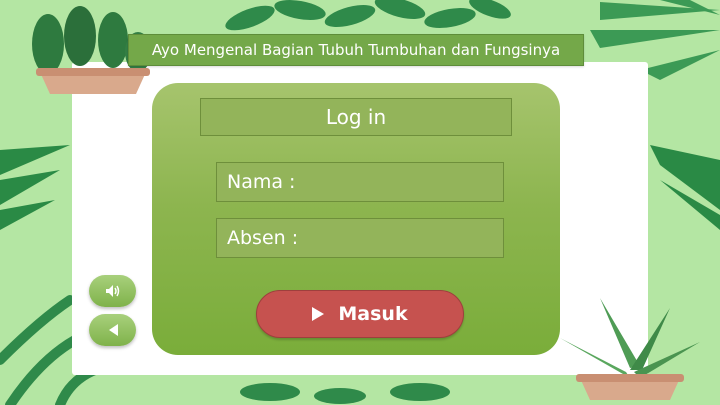 This screenshot has height=405, width=720. Describe the element at coordinates (630, 349) in the screenshot. I see `aloe-pot-icon` at that location.